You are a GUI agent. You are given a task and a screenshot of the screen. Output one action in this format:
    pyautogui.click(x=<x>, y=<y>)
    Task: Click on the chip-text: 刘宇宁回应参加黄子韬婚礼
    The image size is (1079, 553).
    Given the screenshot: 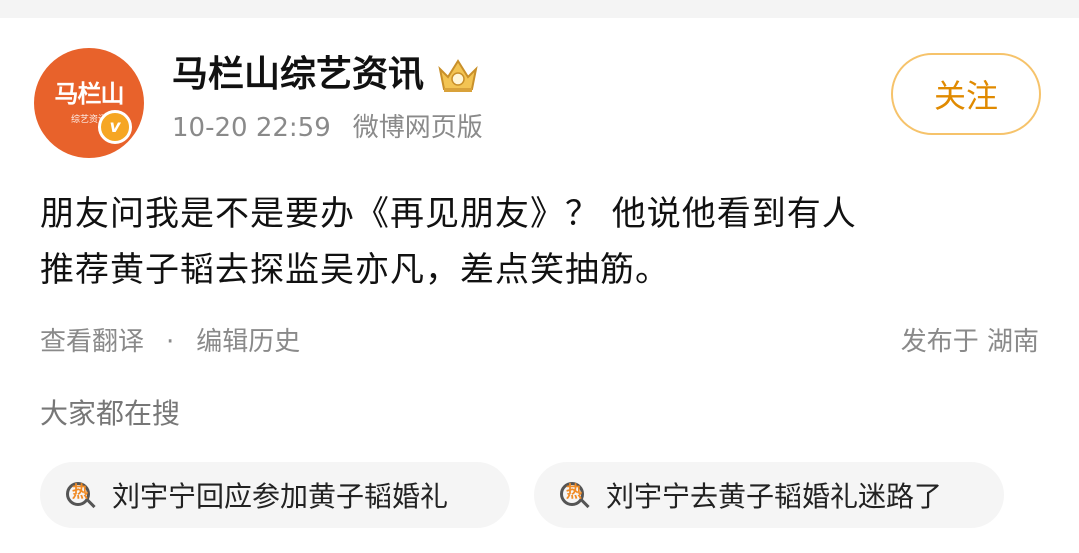 What is the action you would take?
    pyautogui.click(x=280, y=496)
    